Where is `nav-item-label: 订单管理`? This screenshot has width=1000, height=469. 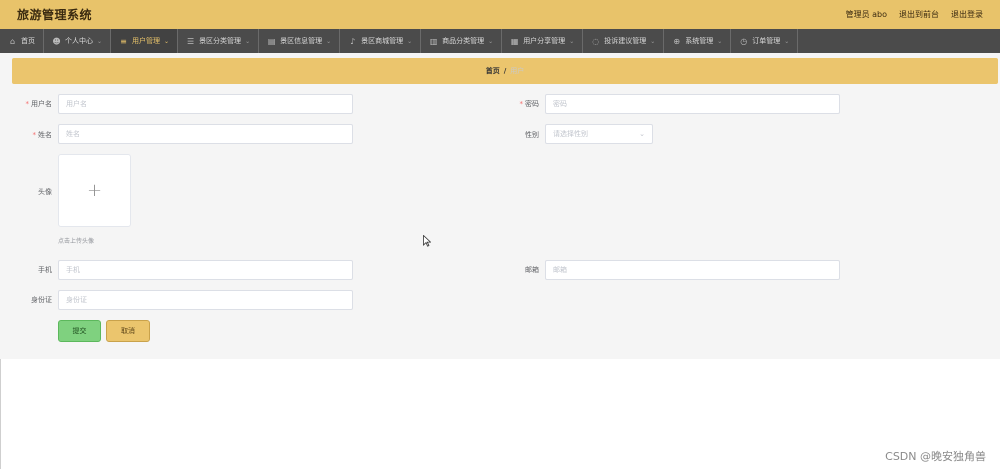
nav-item-label: 订单管理 is located at coordinates (766, 41).